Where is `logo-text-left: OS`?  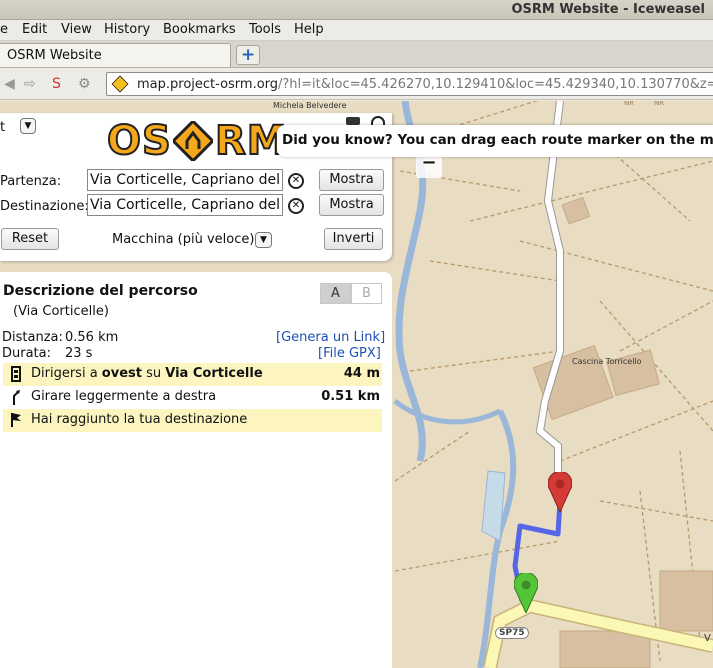 logo-text-left: OS is located at coordinates (139, 141).